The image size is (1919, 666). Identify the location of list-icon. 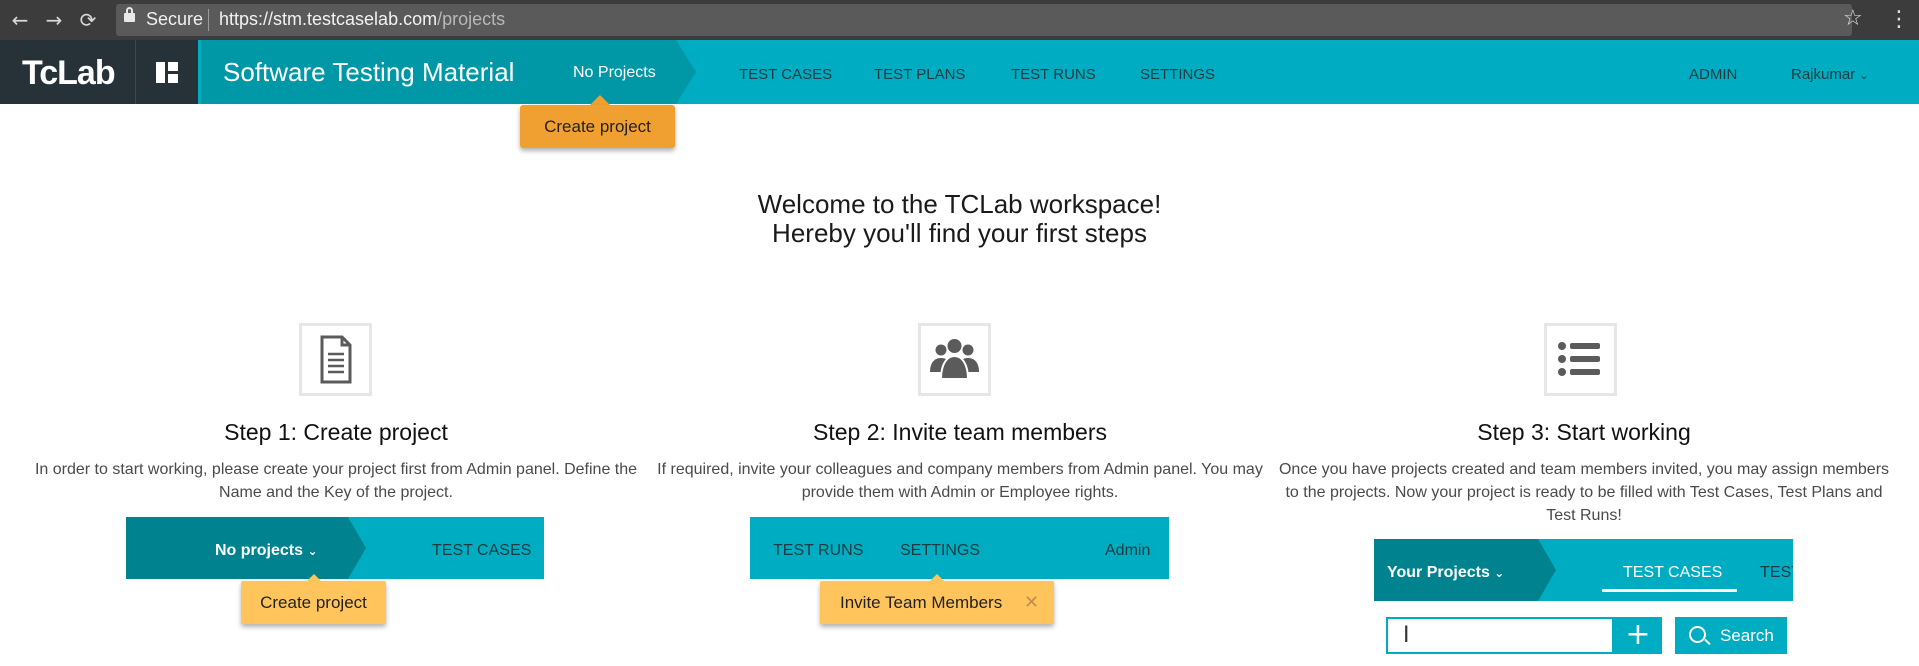
(1580, 359).